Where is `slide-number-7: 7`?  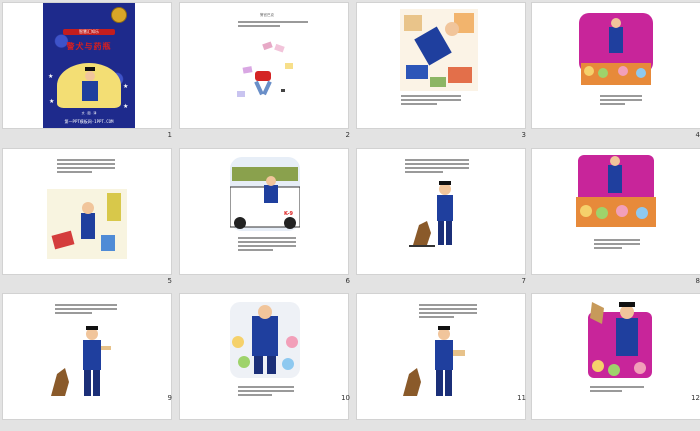 slide-number-7: 7 is located at coordinates (523, 281).